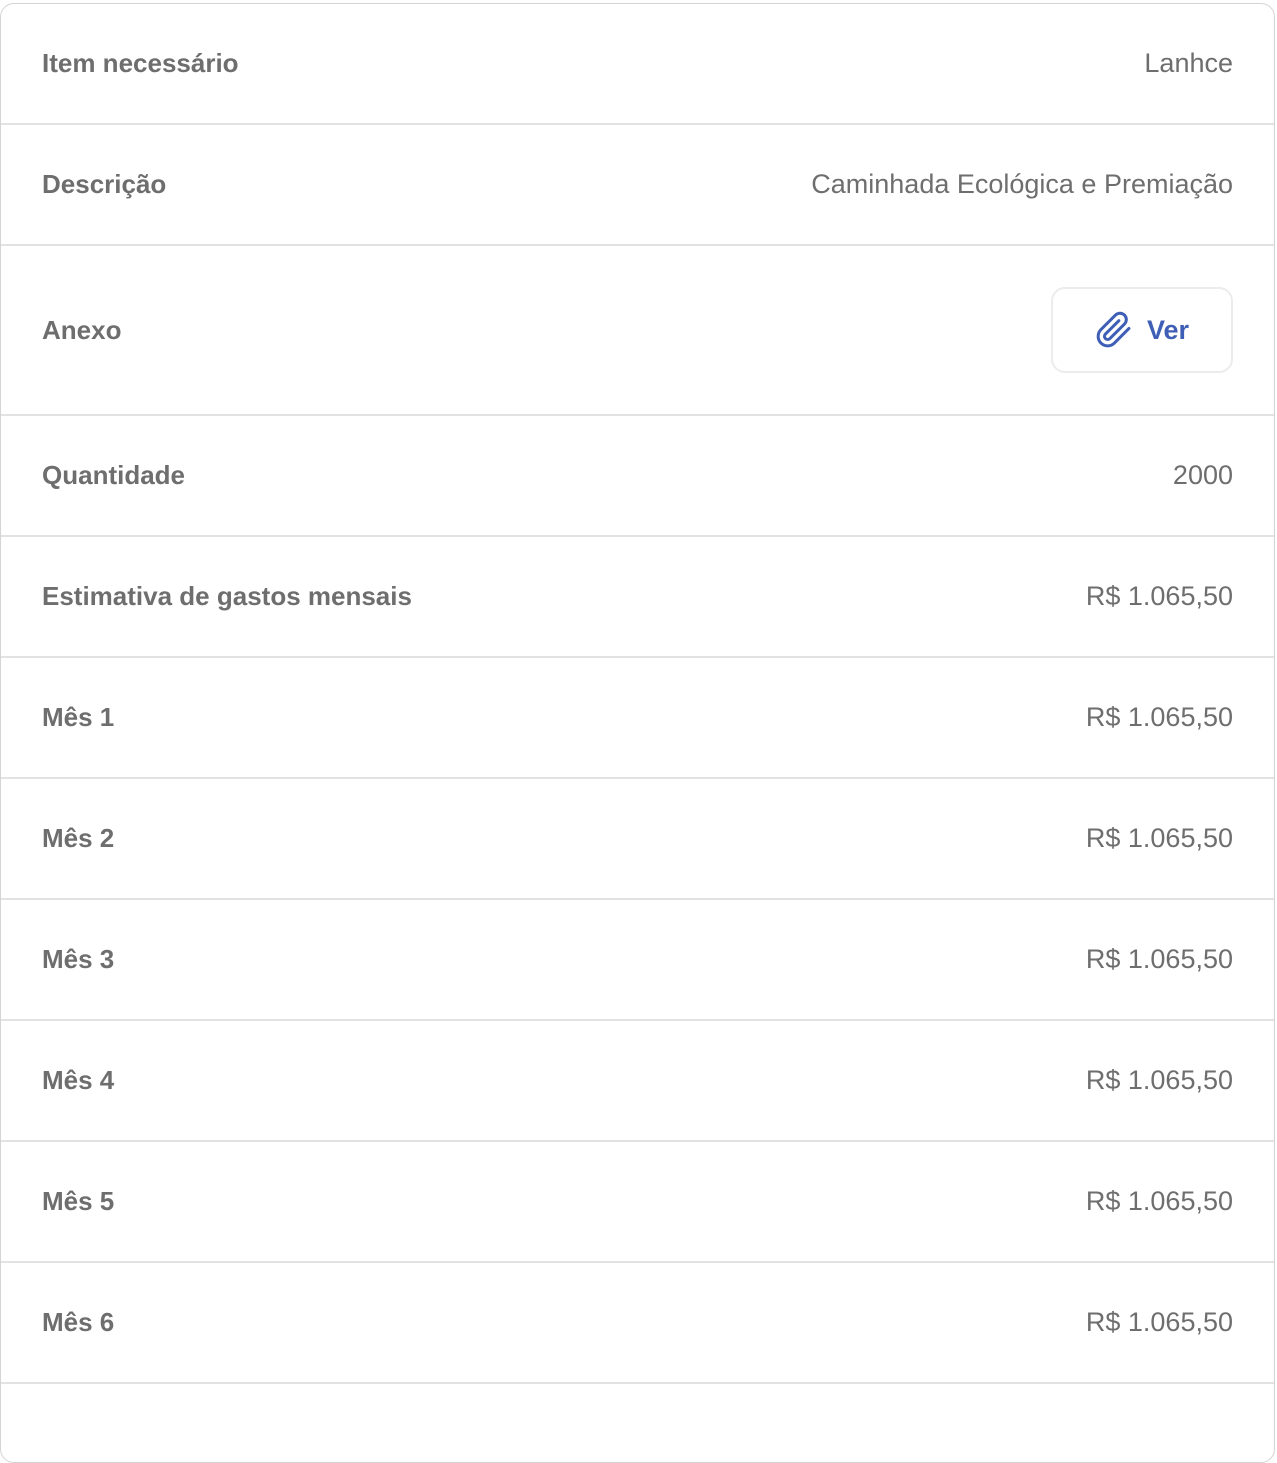 The height and width of the screenshot is (1463, 1277). What do you see at coordinates (637, 1323) in the screenshot?
I see `detail-row-month-6: Mês 6 R$ 1.065,50` at bounding box center [637, 1323].